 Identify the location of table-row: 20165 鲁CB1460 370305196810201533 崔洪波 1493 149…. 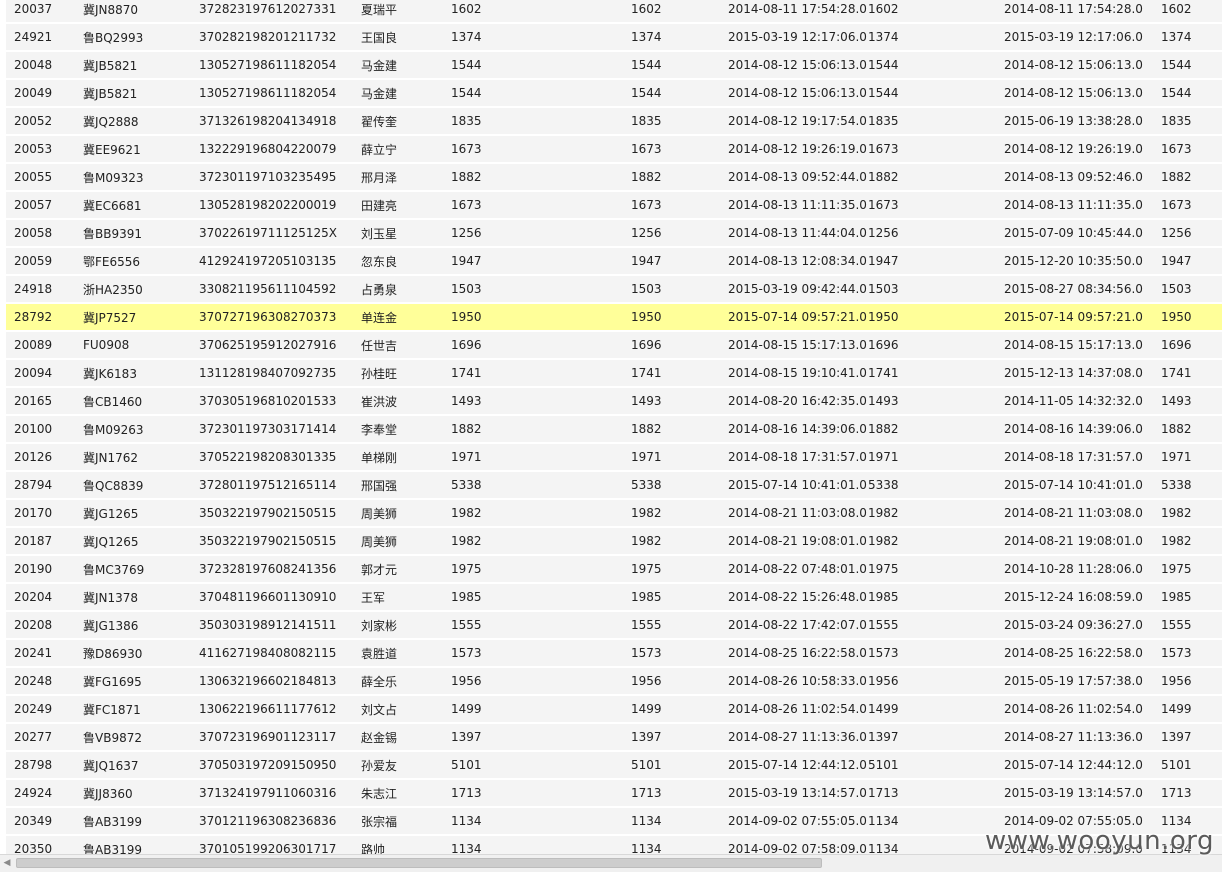
(614, 402).